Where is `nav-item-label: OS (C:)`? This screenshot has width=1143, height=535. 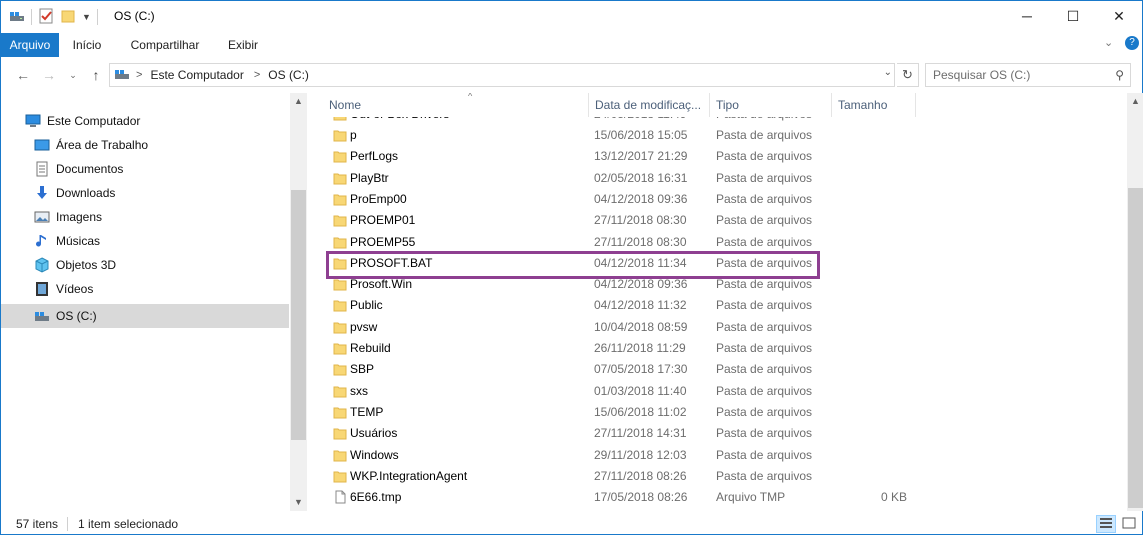
nav-item-label: OS (C:) is located at coordinates (76, 316).